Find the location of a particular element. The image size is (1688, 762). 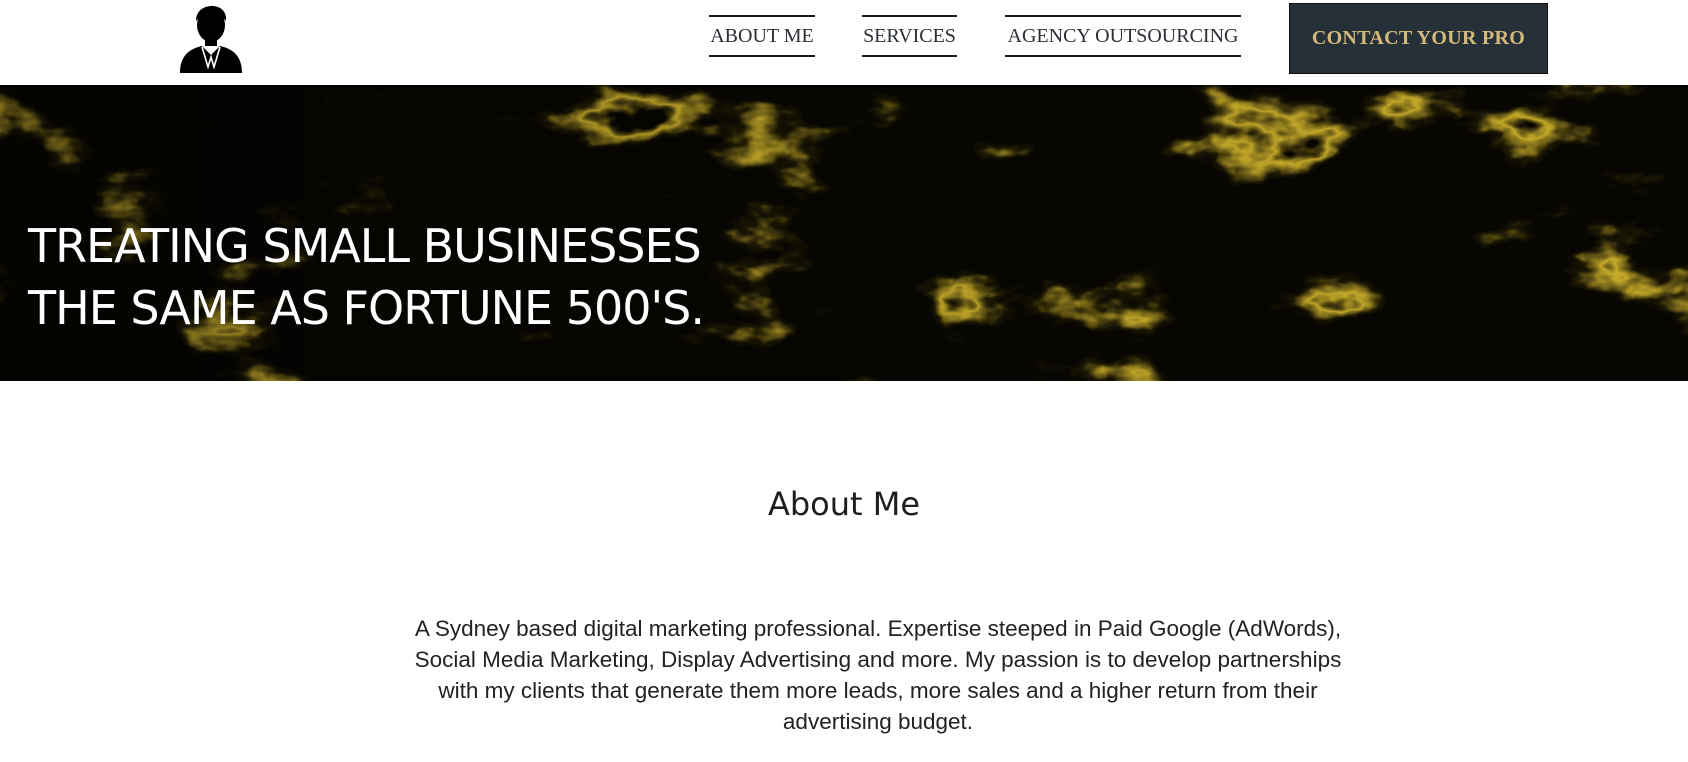

businessman-logo-icon is located at coordinates (211, 39).